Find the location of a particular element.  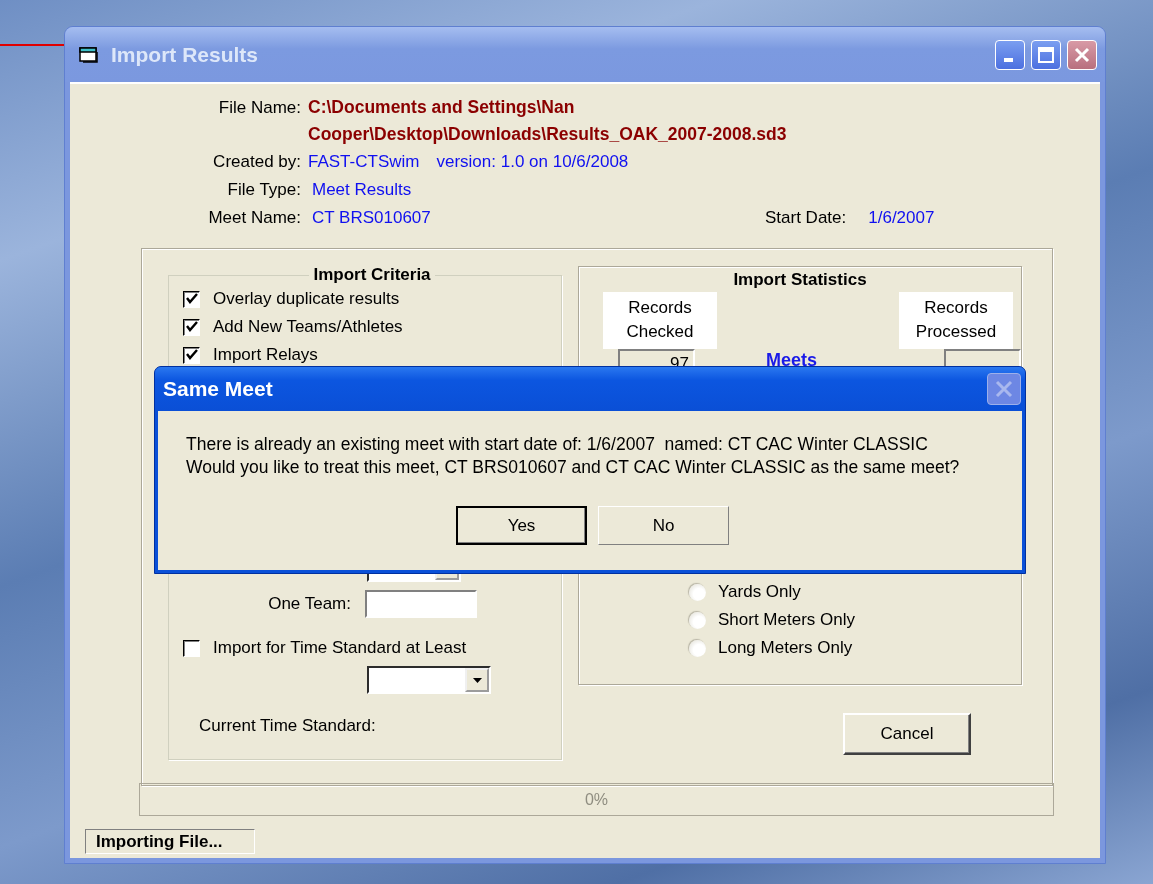

team-input-field is located at coordinates (421, 604).